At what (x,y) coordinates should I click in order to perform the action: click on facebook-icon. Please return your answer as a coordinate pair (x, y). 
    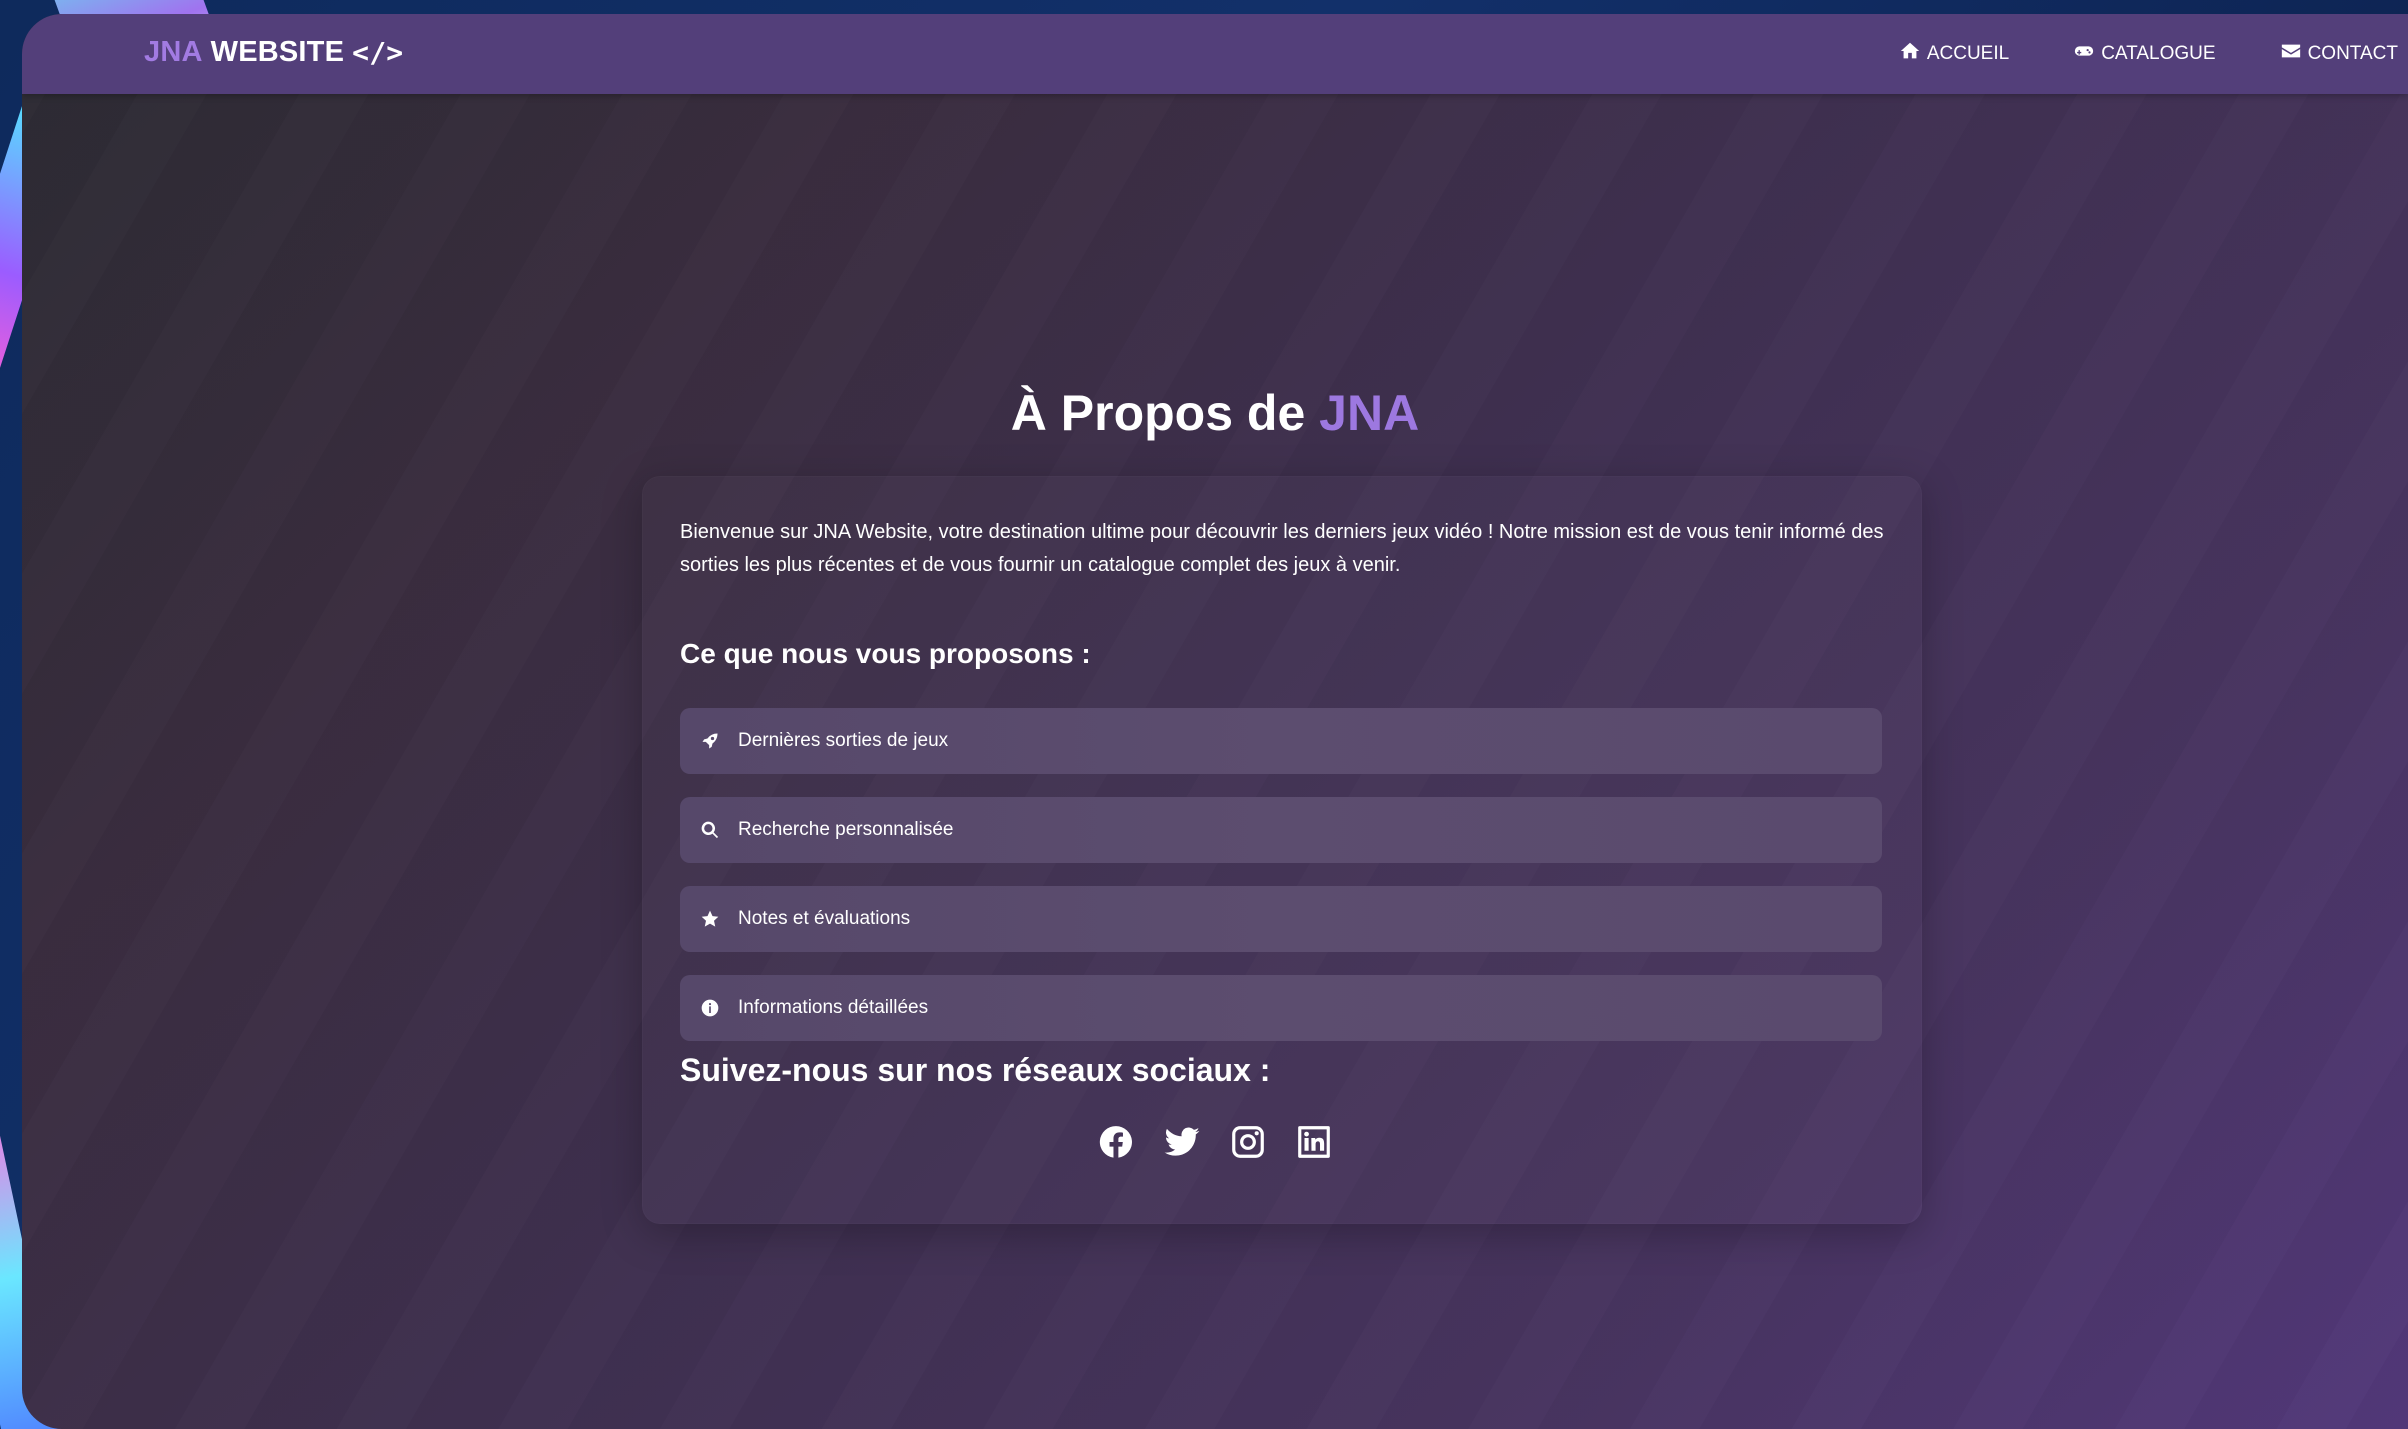
    Looking at the image, I should click on (1116, 1142).